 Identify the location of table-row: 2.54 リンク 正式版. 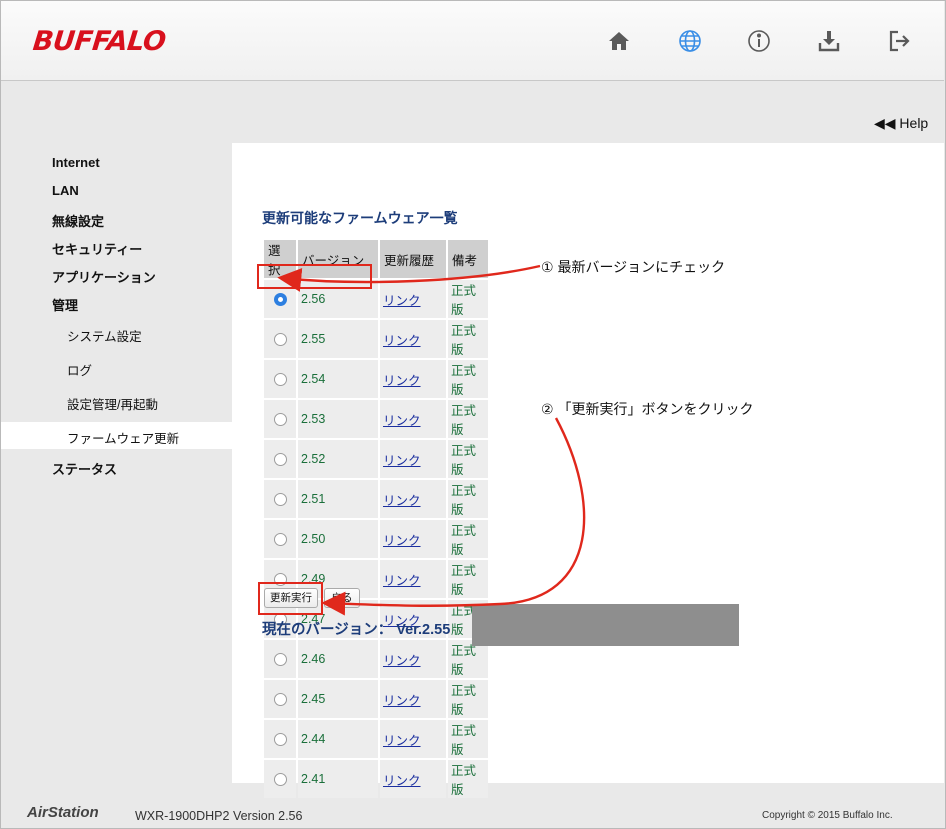
(376, 379).